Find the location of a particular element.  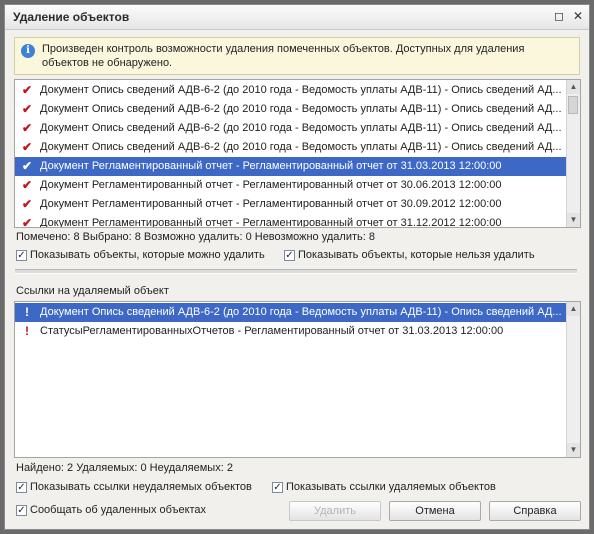

show-deletable-refs-checkbox: ✓ Показывать ссылки удаляемых объектов is located at coordinates (384, 487).